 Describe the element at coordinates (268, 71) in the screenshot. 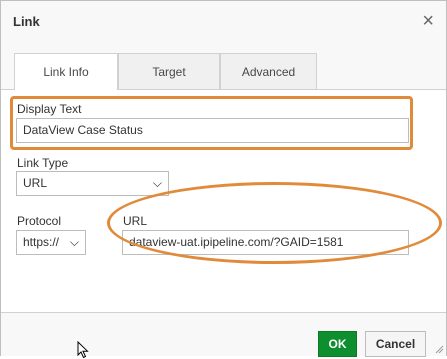

I see `tab-advanced: Advanced` at that location.